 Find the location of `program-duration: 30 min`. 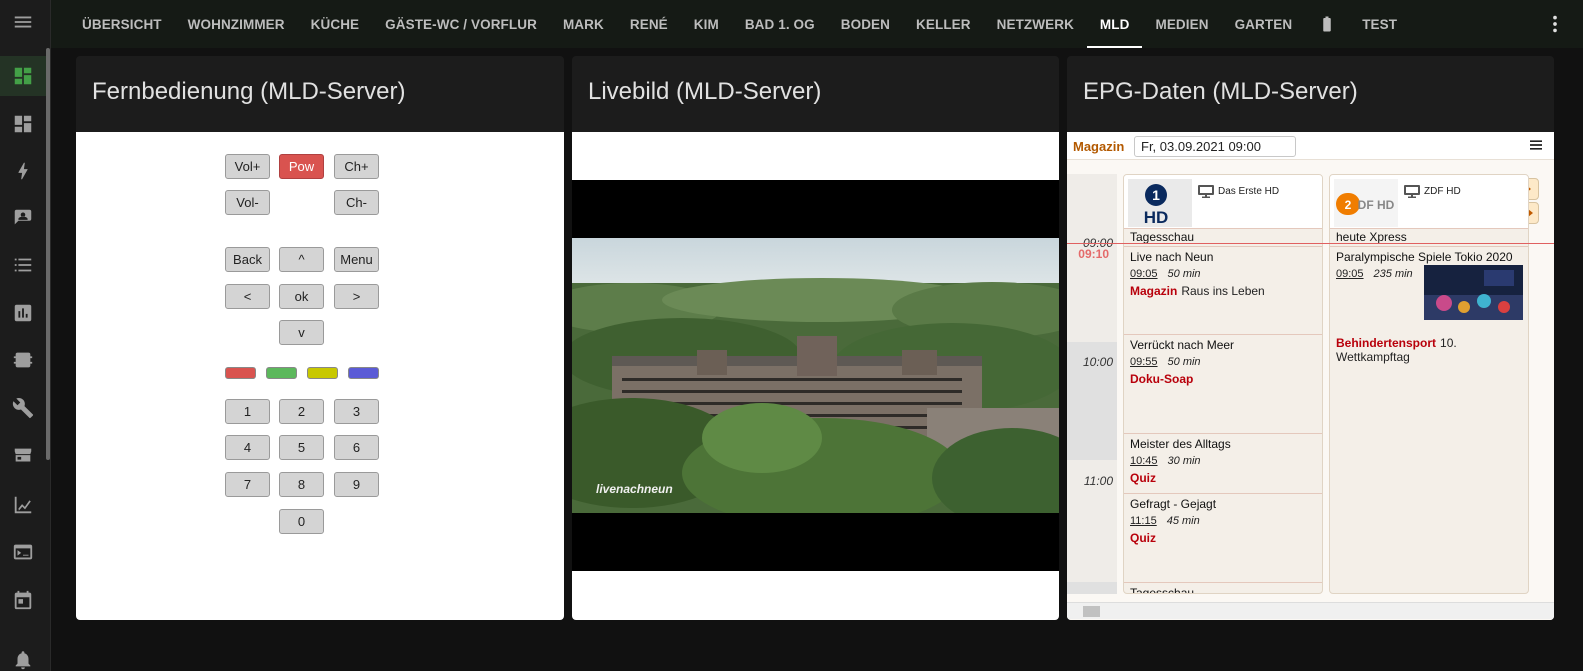

program-duration: 30 min is located at coordinates (1184, 461).